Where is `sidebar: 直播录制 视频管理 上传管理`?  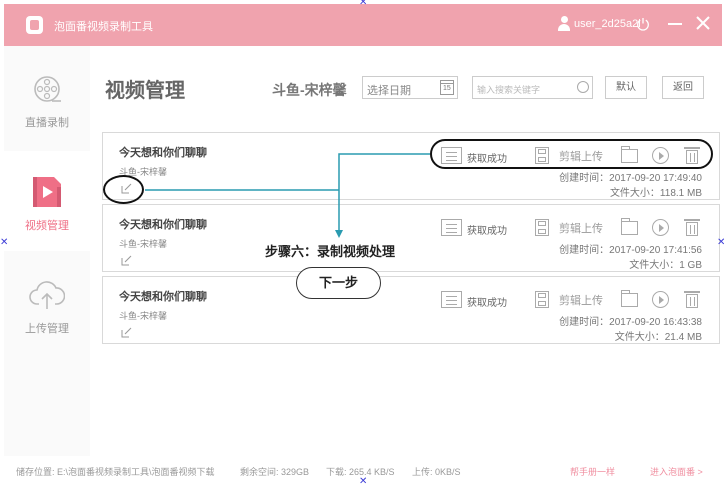
sidebar: 直播录制 视频管理 上传管理 is located at coordinates (47, 251).